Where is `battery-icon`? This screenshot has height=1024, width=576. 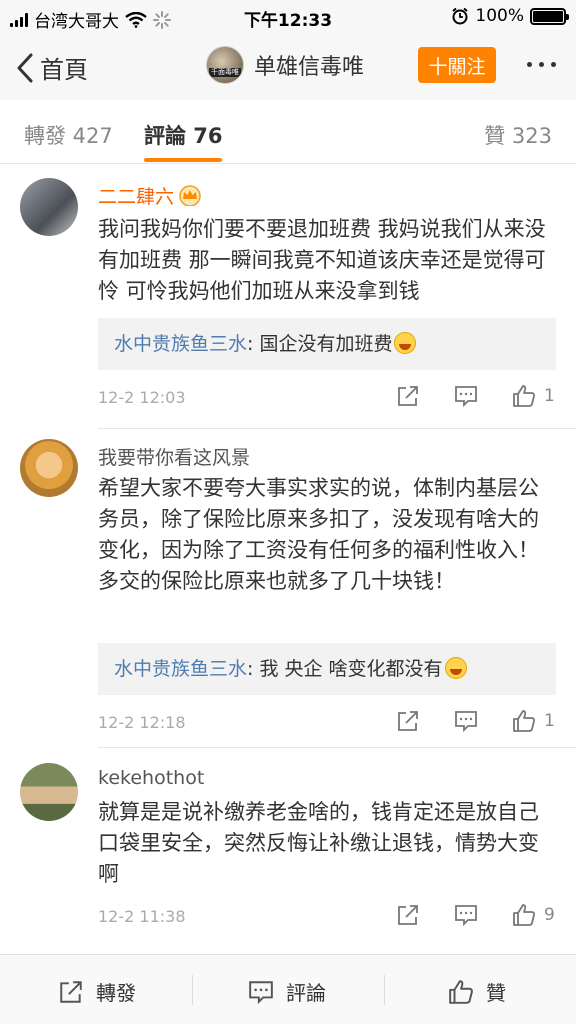
battery-icon is located at coordinates (549, 16).